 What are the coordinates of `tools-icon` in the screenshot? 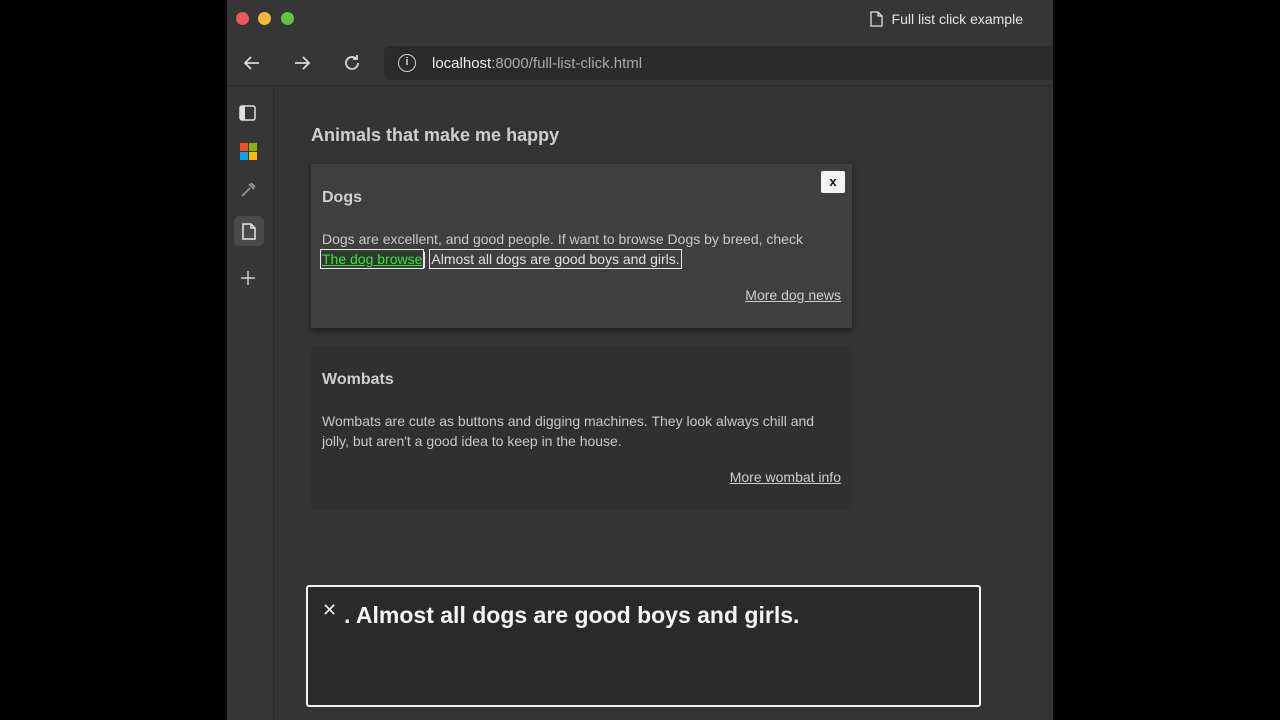 It's located at (248, 189).